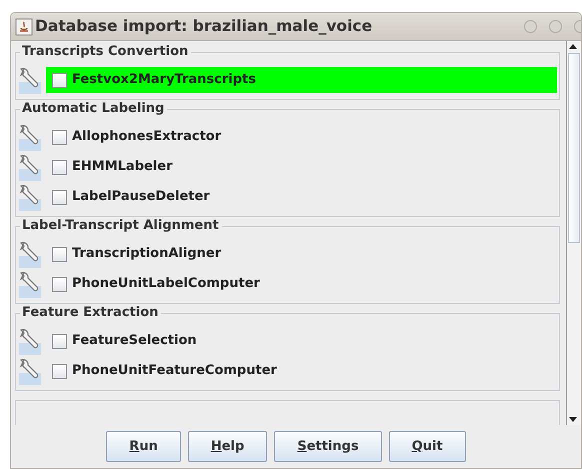  Describe the element at coordinates (147, 137) in the screenshot. I see `checkbox-label: AllophonesExtractor` at that location.